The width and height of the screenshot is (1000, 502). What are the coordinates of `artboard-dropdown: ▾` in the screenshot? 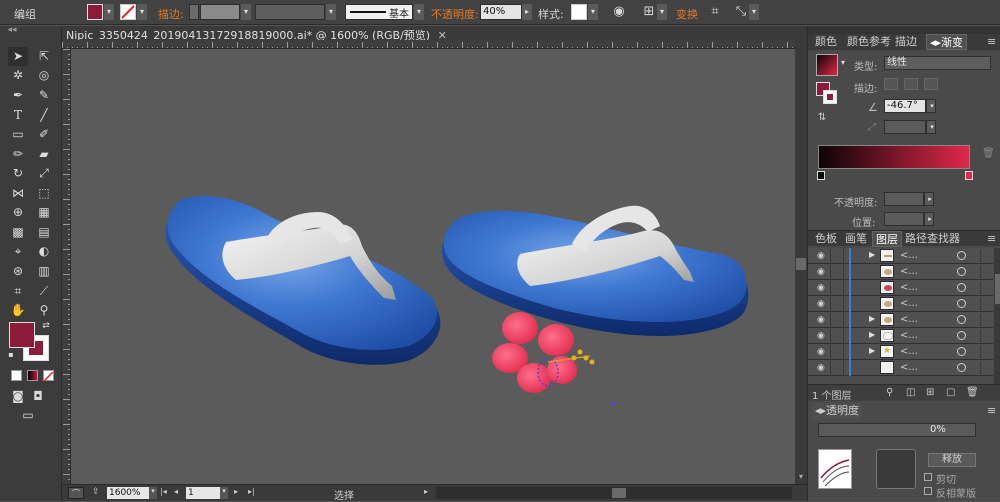 It's located at (224, 493).